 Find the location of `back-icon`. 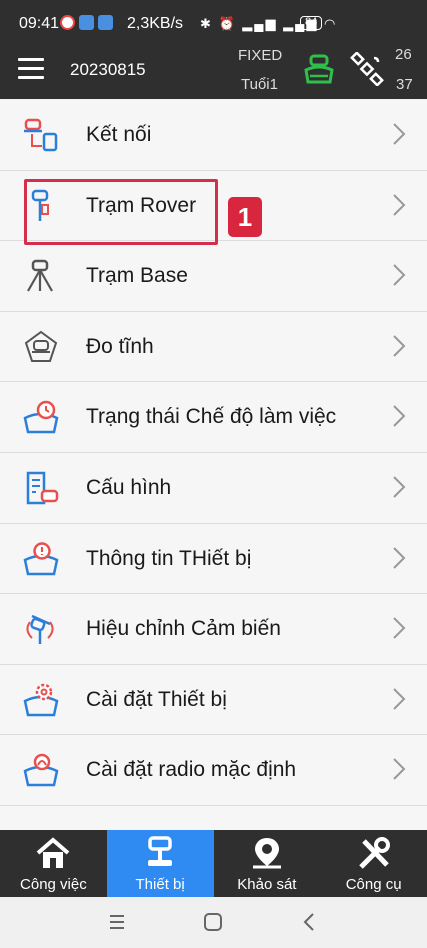

back-icon is located at coordinates (310, 922).